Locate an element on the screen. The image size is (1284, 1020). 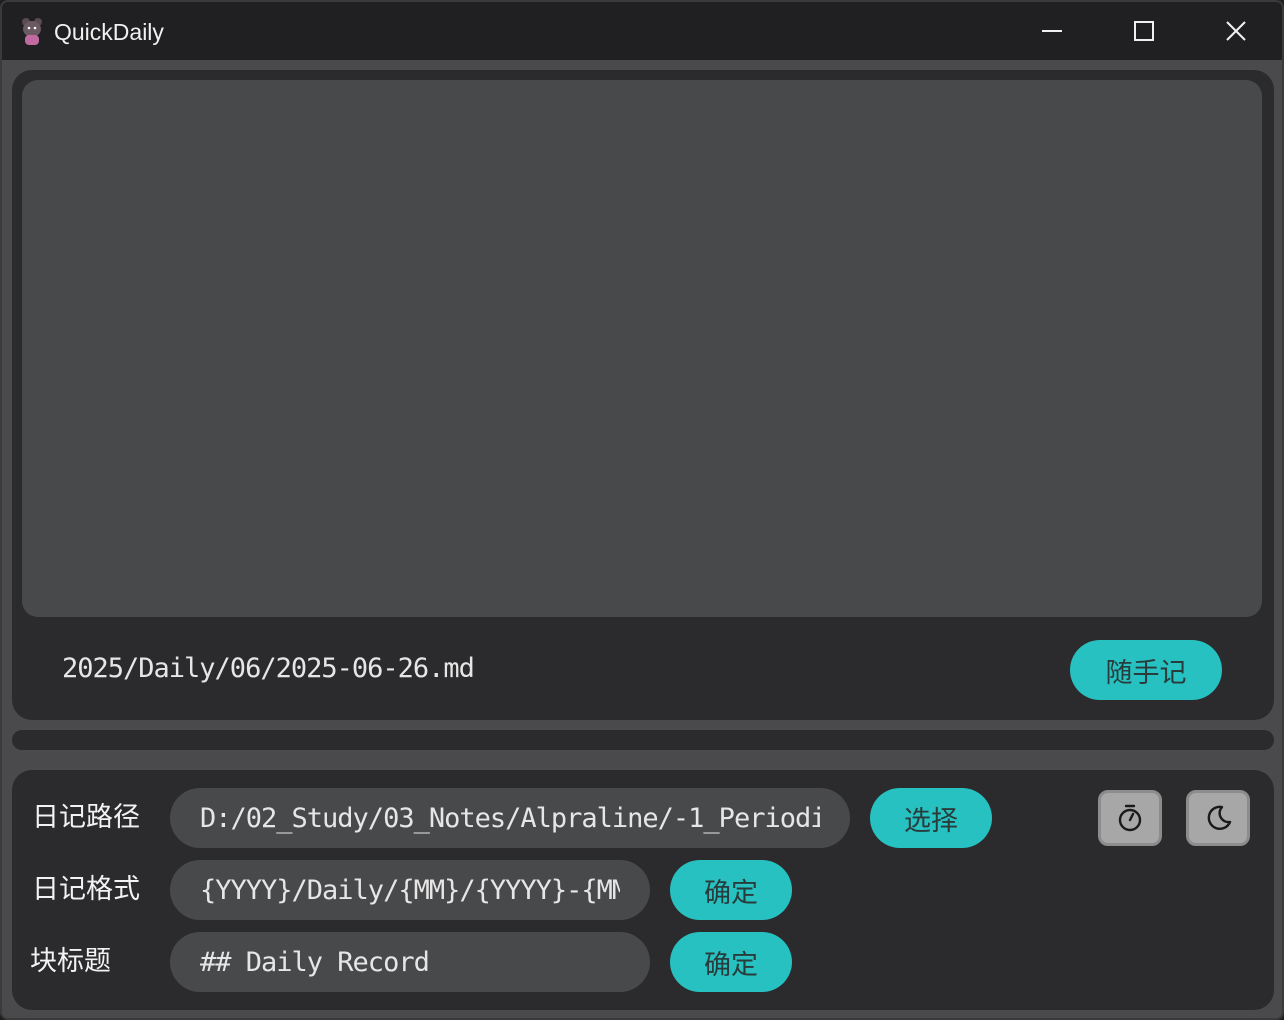
moon-icon is located at coordinates (1219, 817).